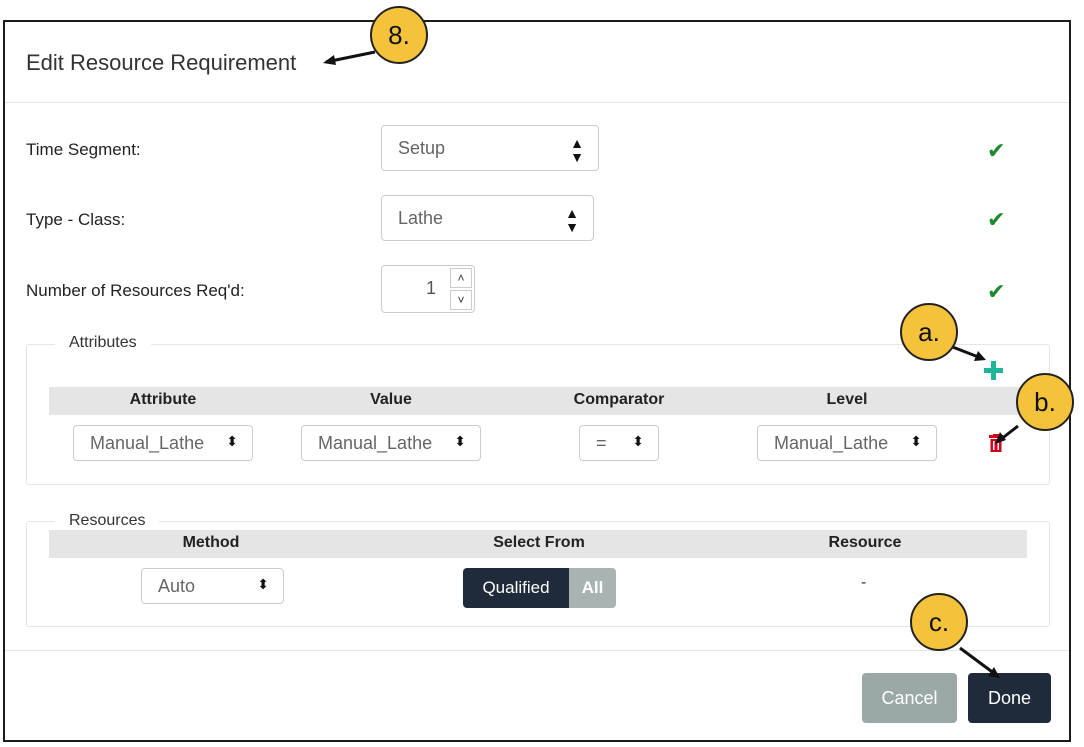  I want to click on callout-done: c., so click(939, 622).